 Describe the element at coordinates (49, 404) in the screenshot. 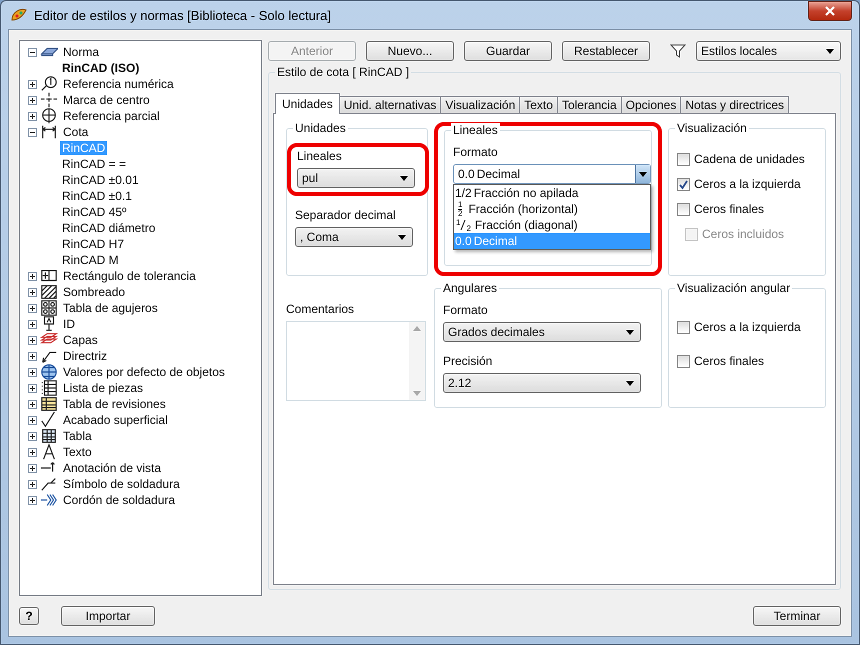

I see `table-icon` at that location.